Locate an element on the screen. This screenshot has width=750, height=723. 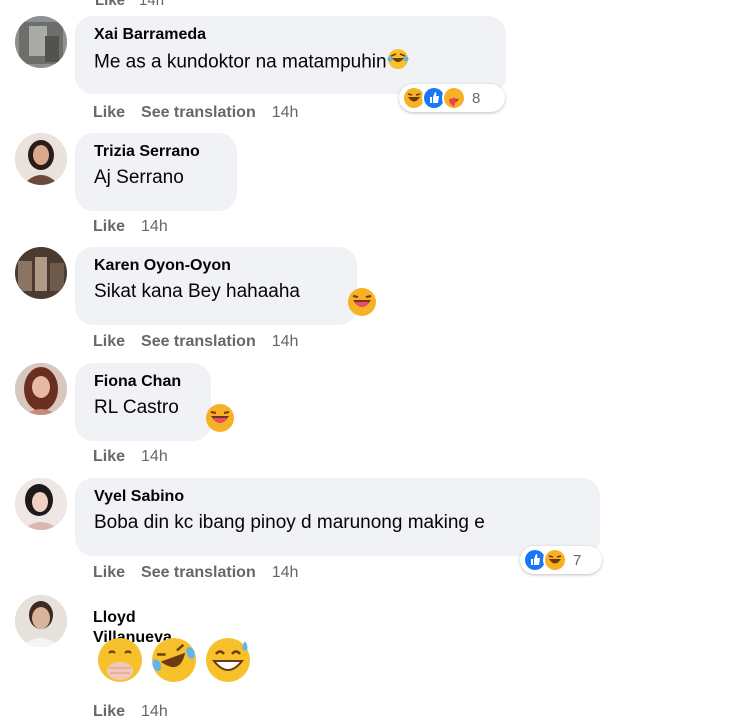
comment-bubble: Karen Oyon-Oyon Sikat kana Bey hahaaha is located at coordinates (216, 286).